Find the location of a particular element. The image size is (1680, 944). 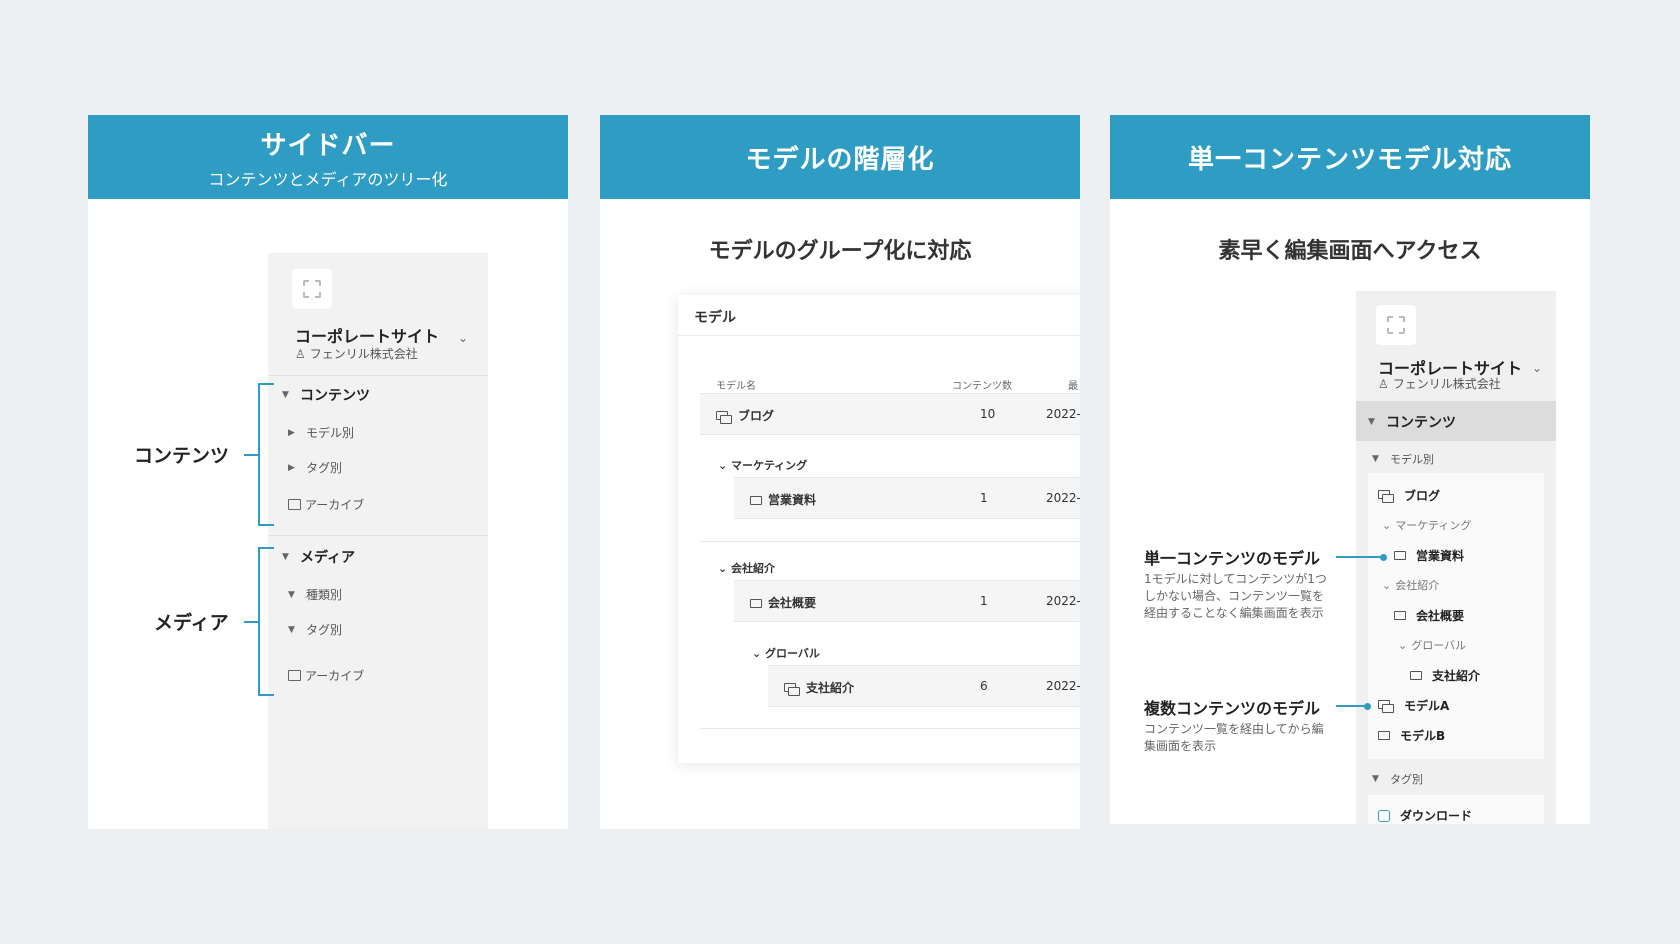

tree-item-model-b: モデルB is located at coordinates (1411, 735).